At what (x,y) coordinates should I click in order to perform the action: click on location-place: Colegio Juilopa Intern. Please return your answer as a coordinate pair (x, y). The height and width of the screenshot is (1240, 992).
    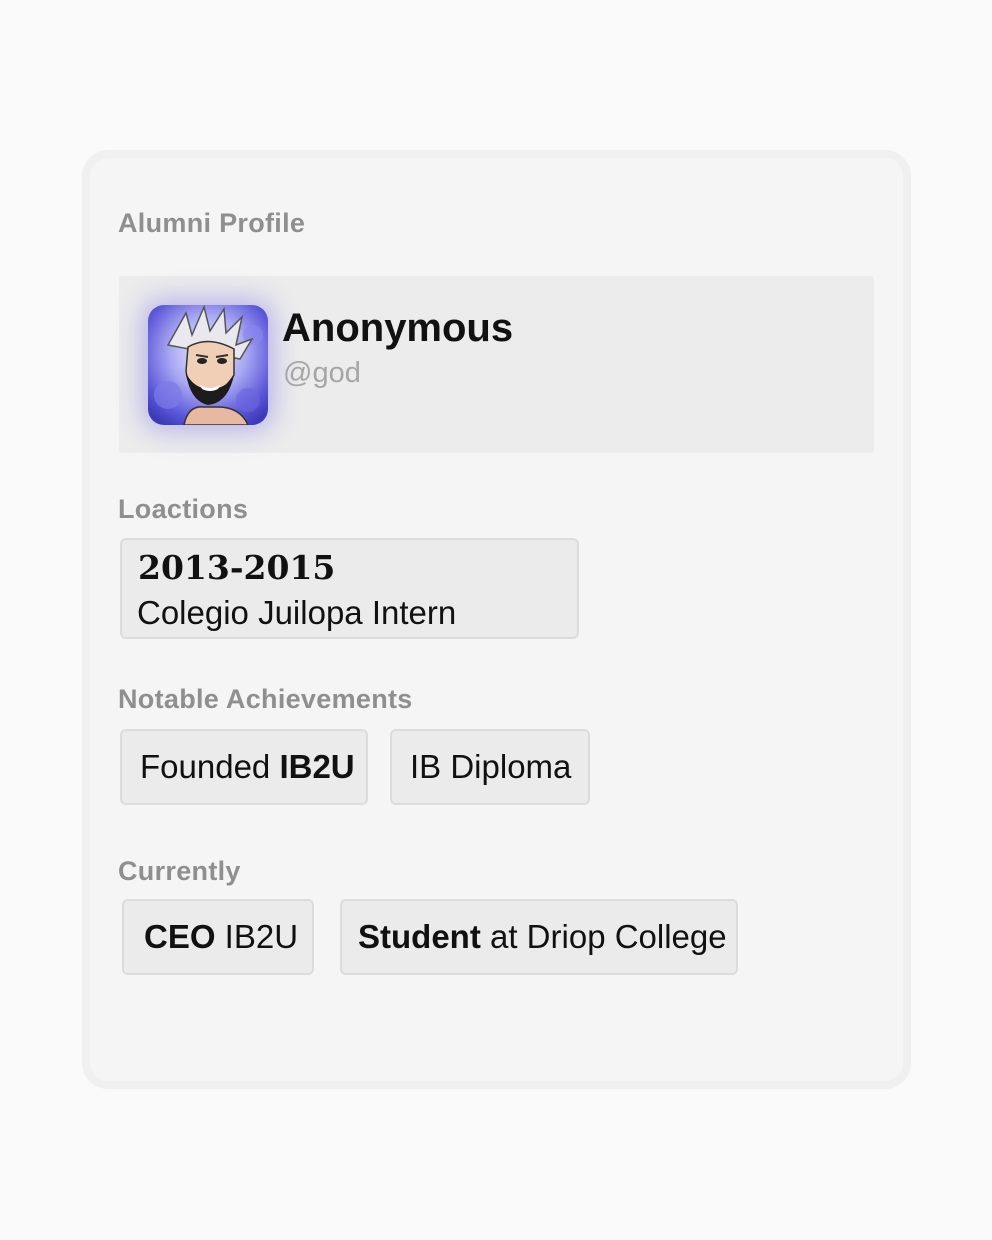
    Looking at the image, I should click on (297, 612).